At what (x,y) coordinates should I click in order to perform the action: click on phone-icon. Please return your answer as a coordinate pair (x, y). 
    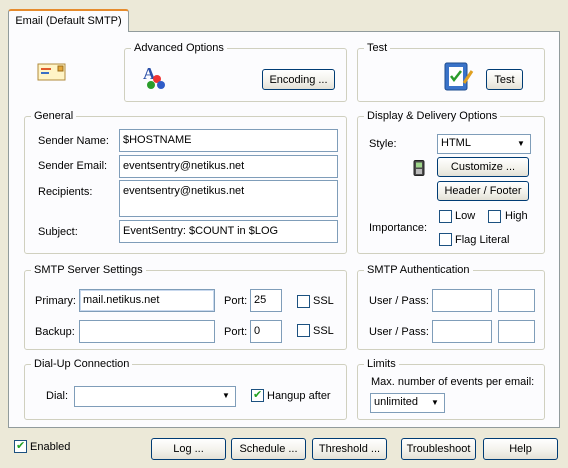
    Looking at the image, I should click on (419, 169).